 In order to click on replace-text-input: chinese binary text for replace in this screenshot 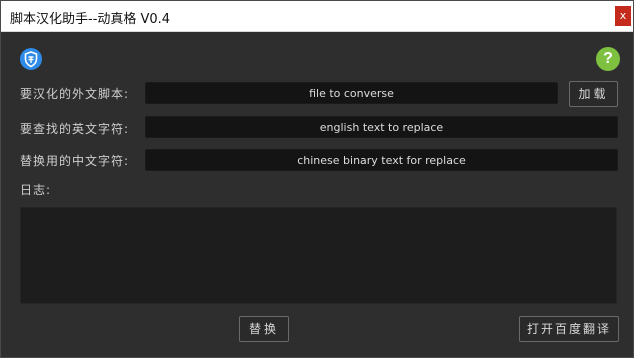, I will do `click(381, 160)`.